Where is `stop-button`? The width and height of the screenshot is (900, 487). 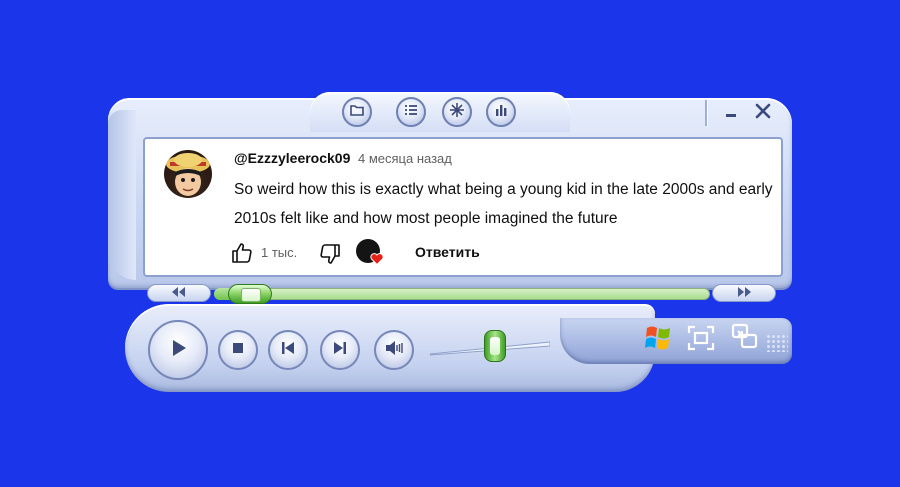
stop-button is located at coordinates (238, 350).